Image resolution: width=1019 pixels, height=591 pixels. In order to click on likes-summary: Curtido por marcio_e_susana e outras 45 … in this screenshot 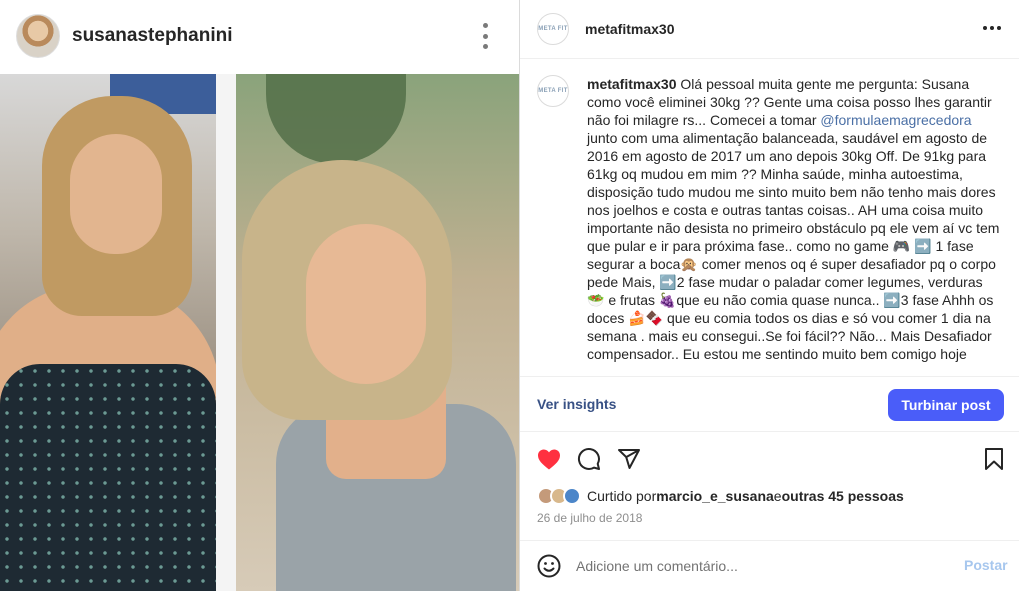, I will do `click(720, 496)`.